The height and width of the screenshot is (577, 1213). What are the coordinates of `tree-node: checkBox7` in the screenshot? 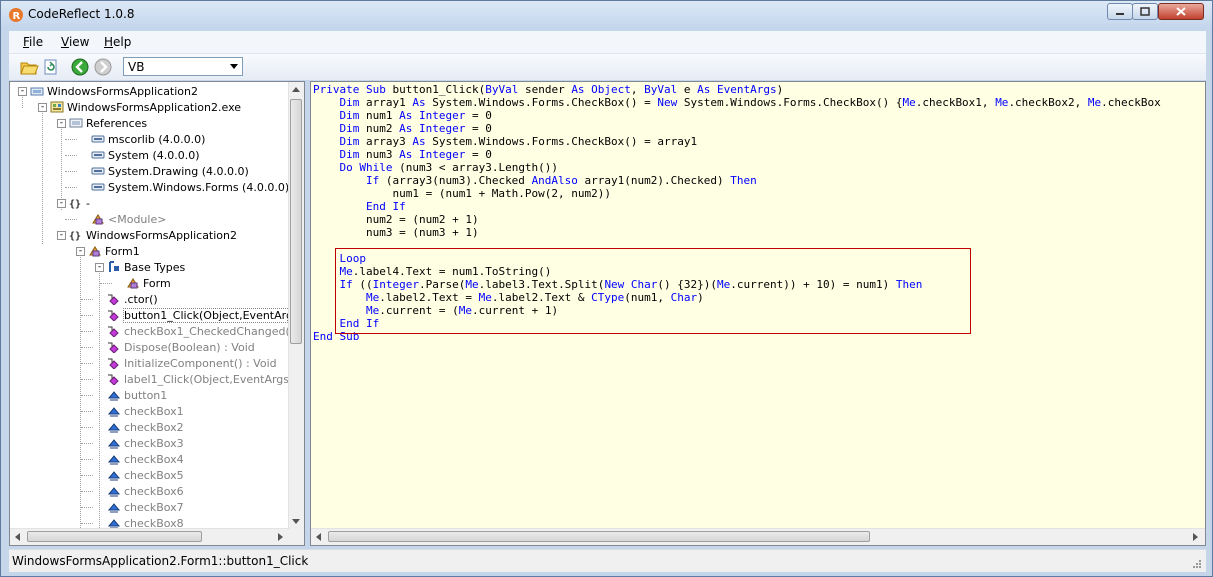 It's located at (145, 507).